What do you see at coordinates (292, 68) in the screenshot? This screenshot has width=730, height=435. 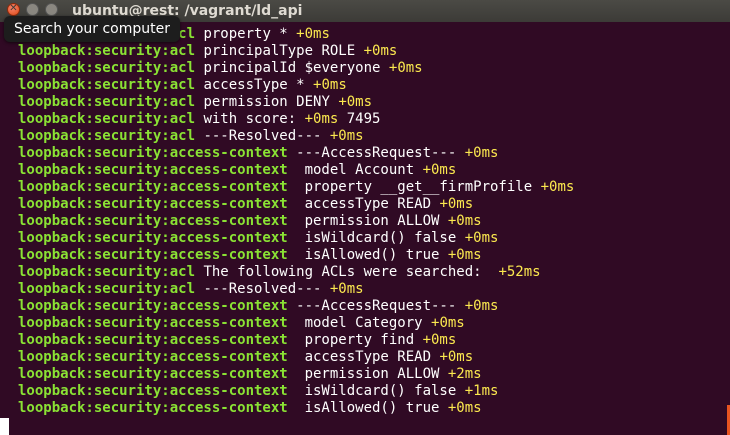 I see `log-message: principalId $everyone` at bounding box center [292, 68].